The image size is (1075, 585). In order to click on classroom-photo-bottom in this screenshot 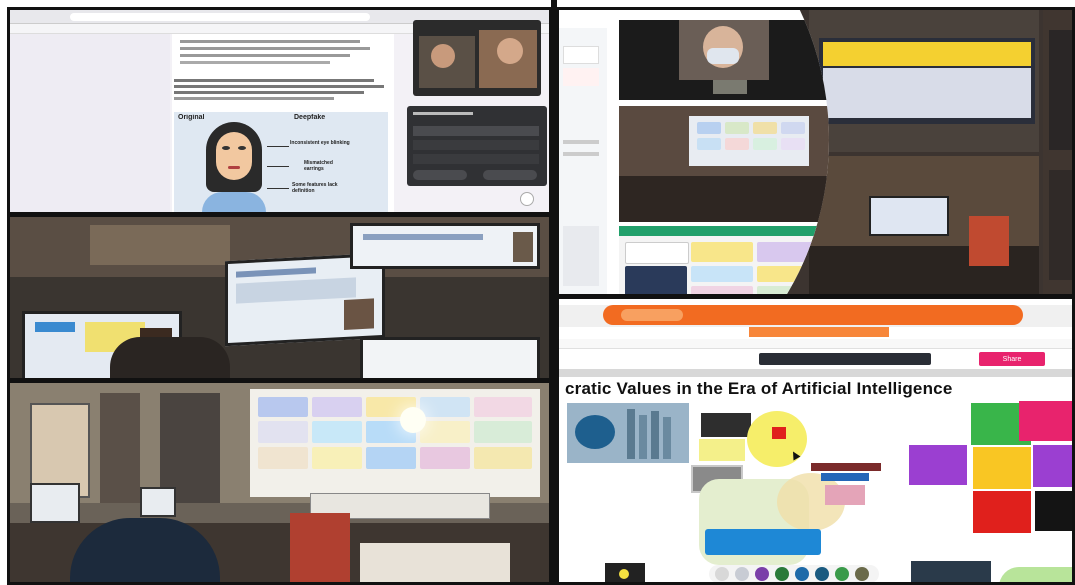, I will do `click(924, 225)`.